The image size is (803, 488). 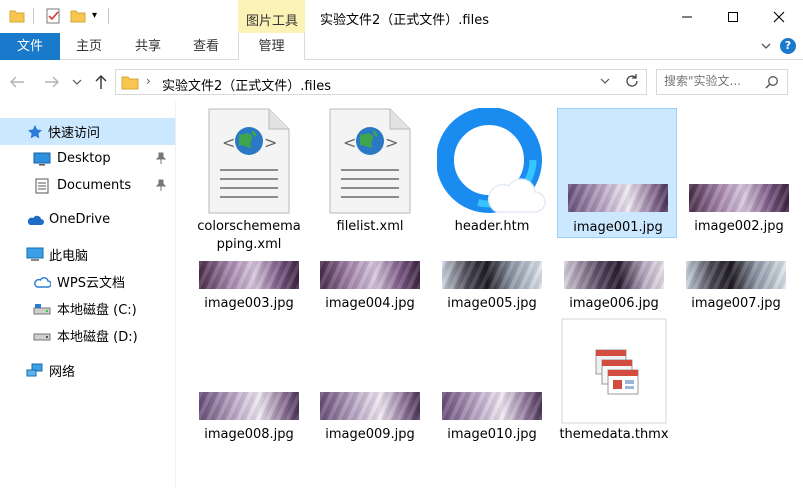 I want to click on window-title: 实验文件2（正式文件）.files, so click(x=404, y=20).